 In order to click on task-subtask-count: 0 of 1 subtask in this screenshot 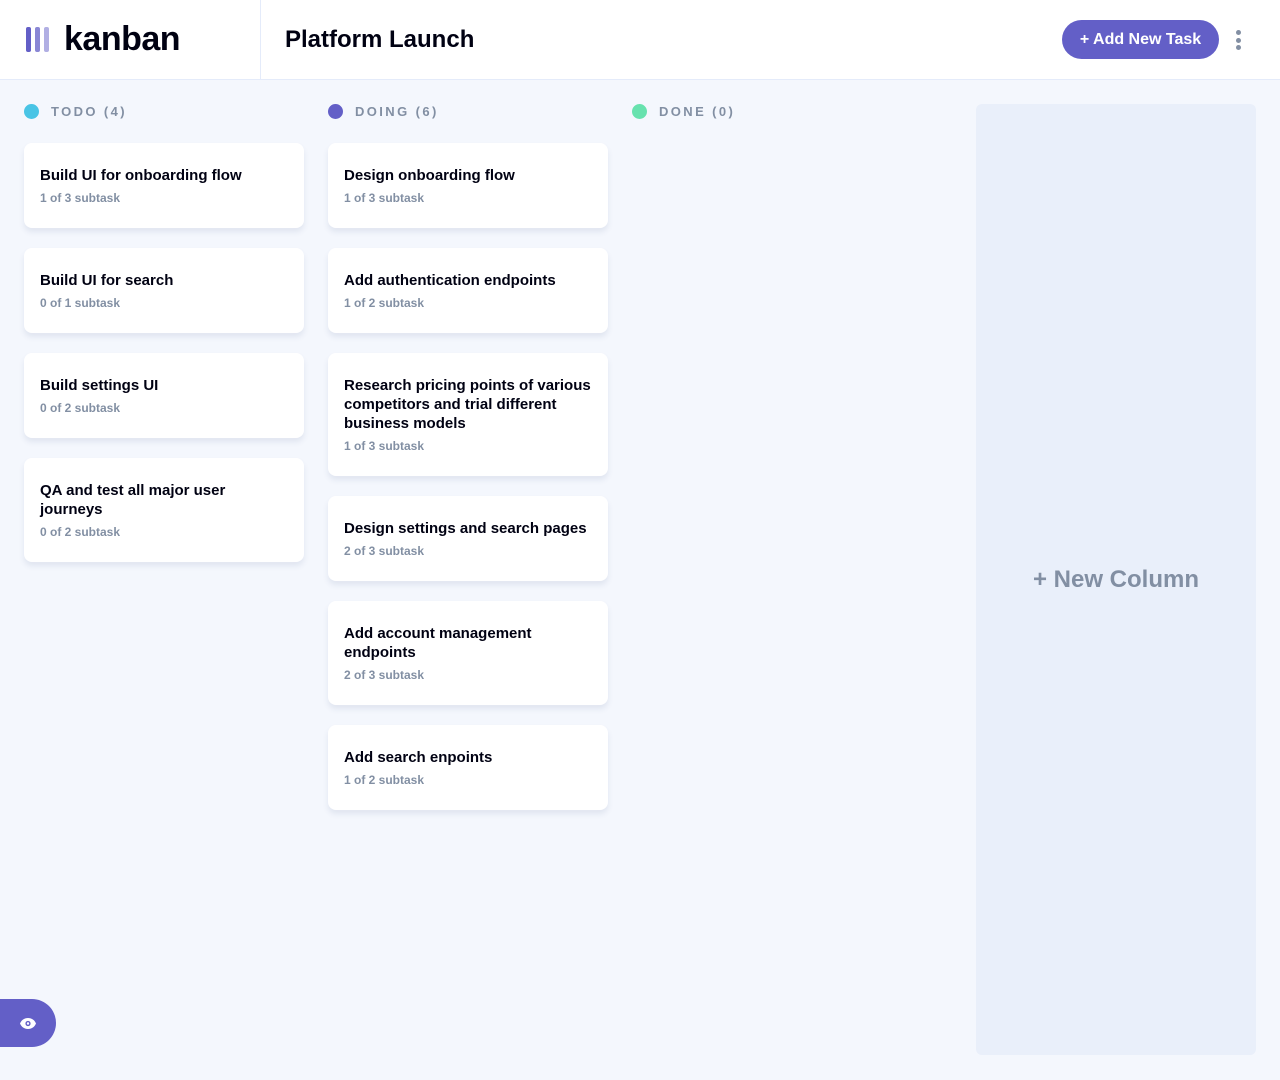, I will do `click(80, 303)`.